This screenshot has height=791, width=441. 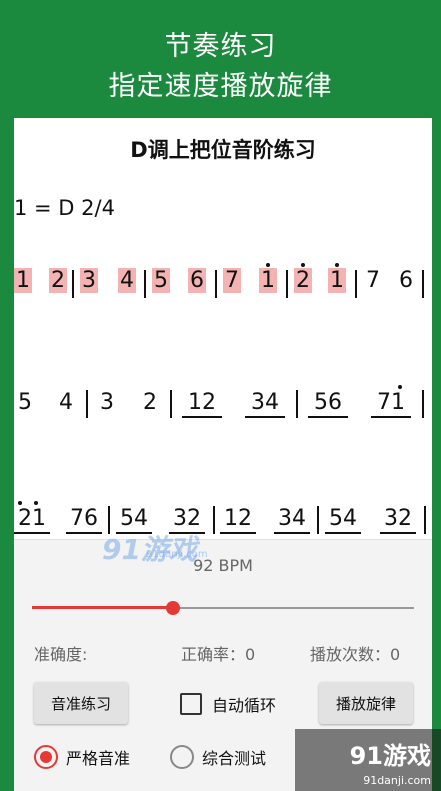 What do you see at coordinates (223, 150) in the screenshot?
I see `sheet-title: D调上把位音阶练习` at bounding box center [223, 150].